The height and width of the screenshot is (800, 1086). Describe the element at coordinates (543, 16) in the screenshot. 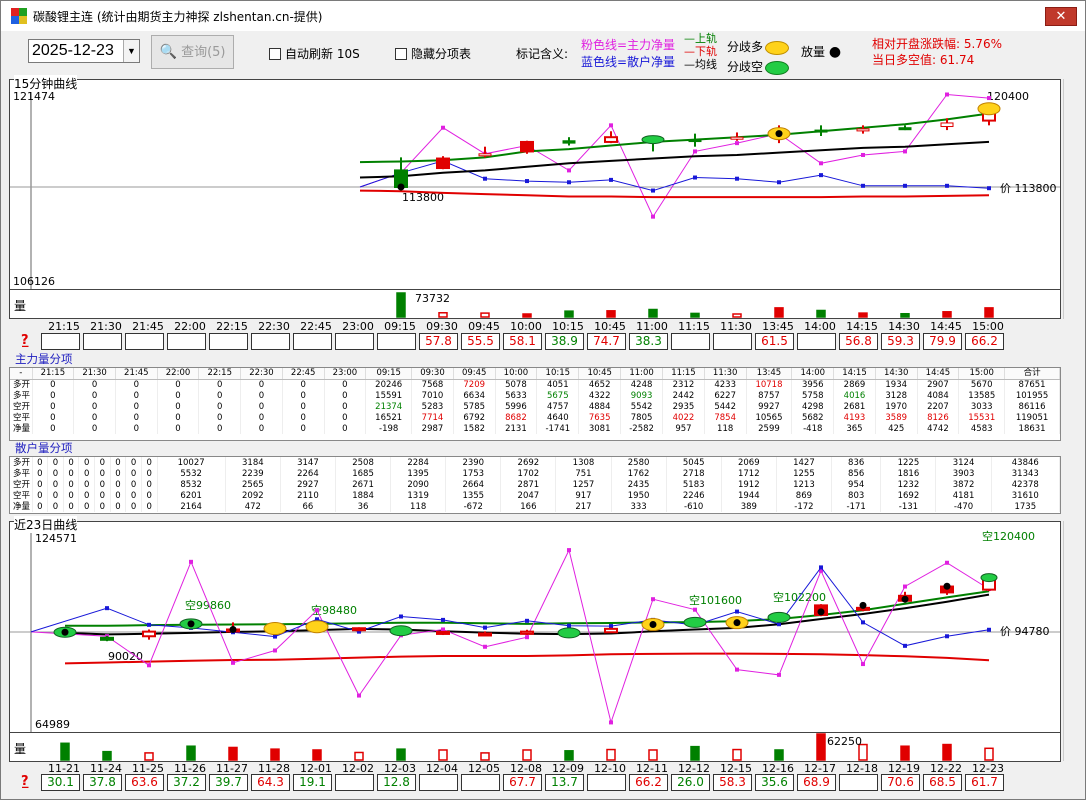

I see `title-bar: 碳酸锂主连 (统计由期货主力神探 zlshentan.cn-提供) ✕` at that location.